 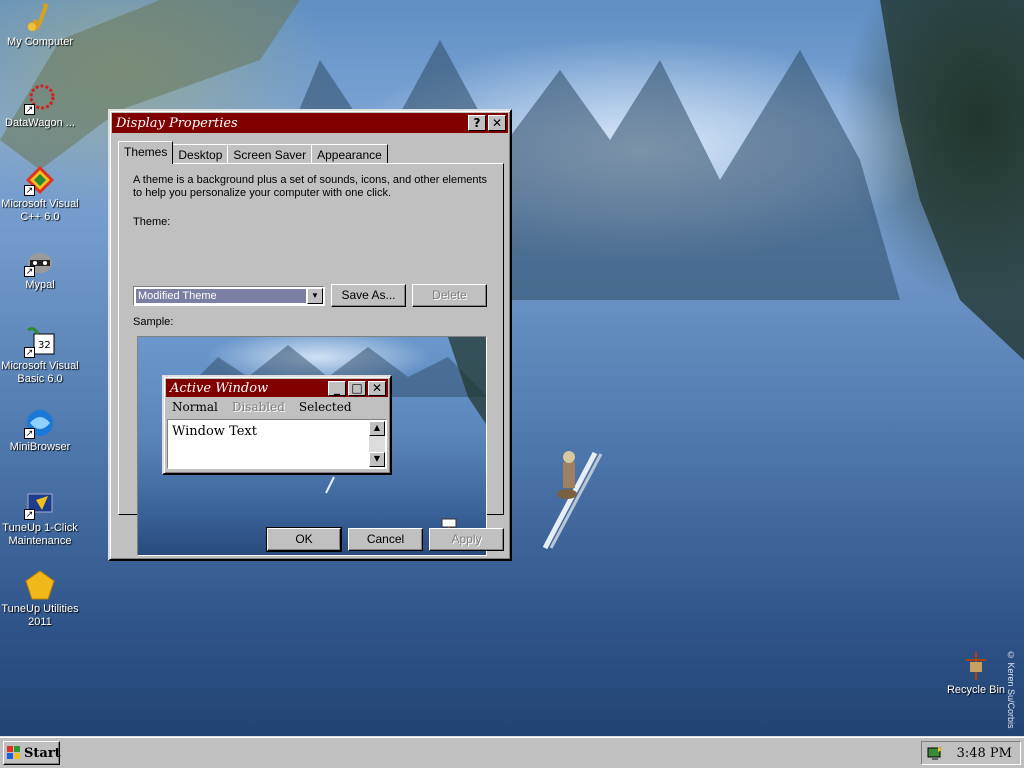 I want to click on cancel-button: Cancel, so click(x=385, y=539).